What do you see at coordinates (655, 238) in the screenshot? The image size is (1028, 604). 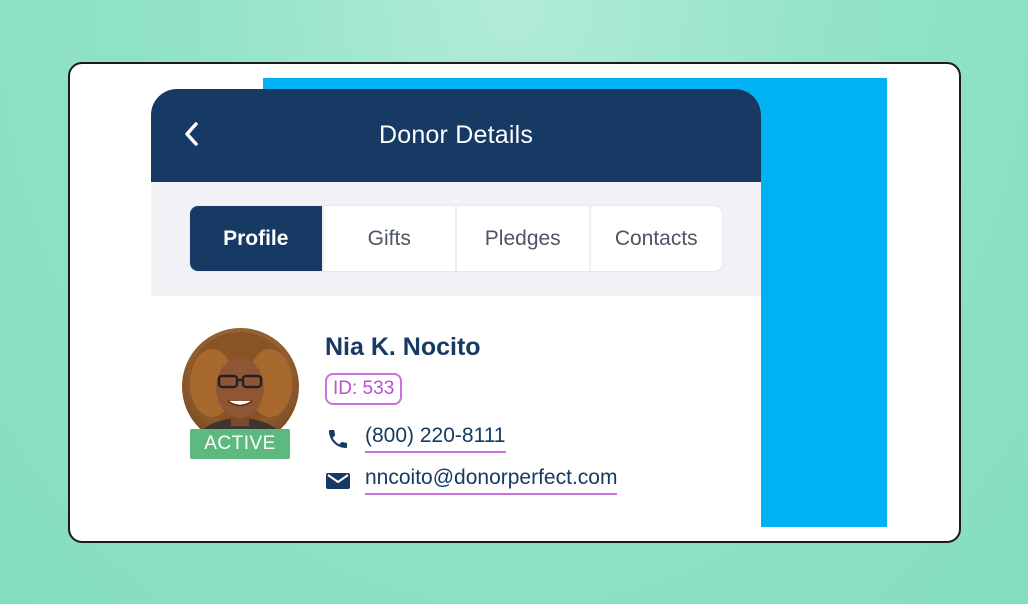 I see `tab-contacts: Contacts` at bounding box center [655, 238].